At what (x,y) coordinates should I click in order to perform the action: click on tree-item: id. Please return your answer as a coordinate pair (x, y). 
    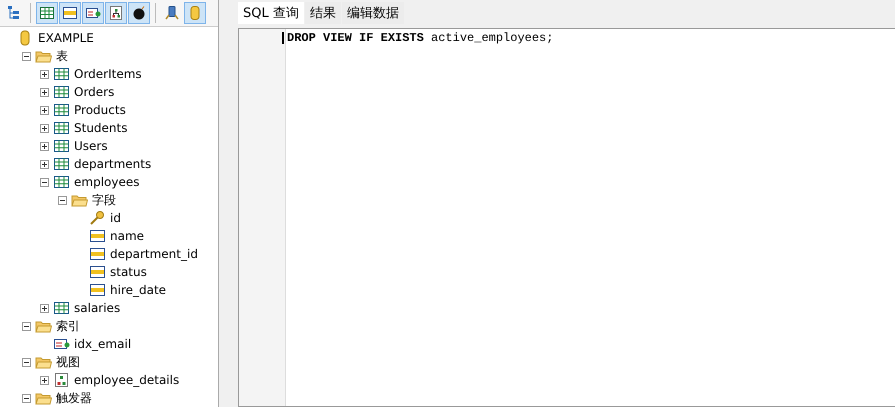
    Looking at the image, I should click on (115, 218).